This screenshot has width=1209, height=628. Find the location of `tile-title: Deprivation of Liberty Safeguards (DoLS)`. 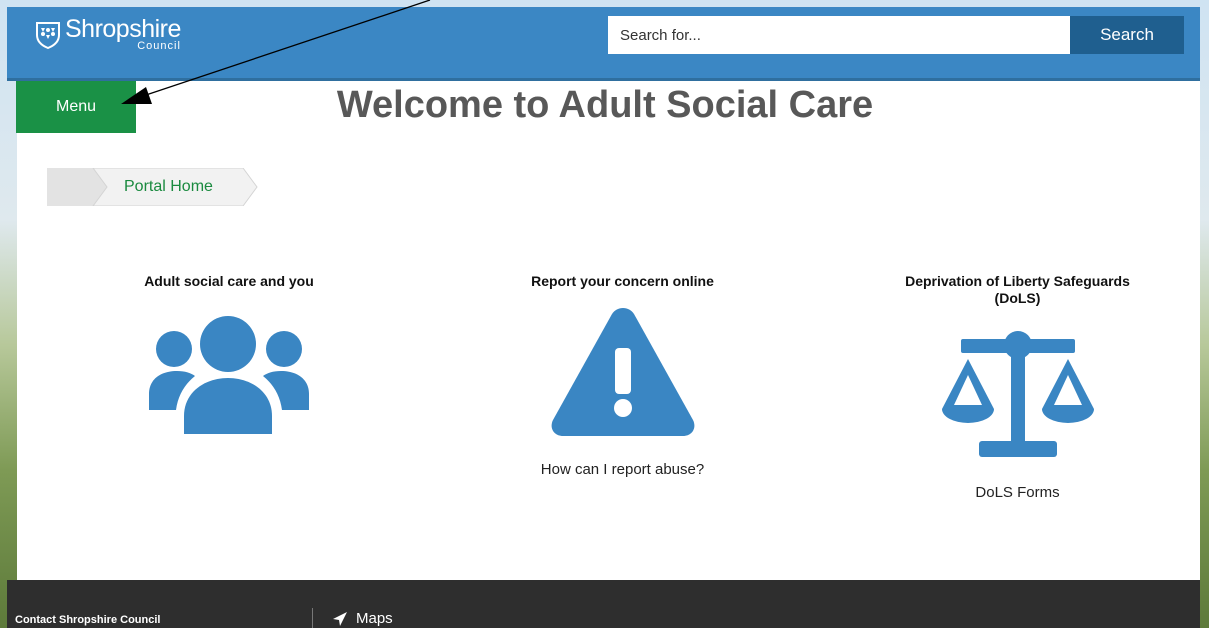

tile-title: Deprivation of Liberty Safeguards (DoLS) is located at coordinates (1017, 289).